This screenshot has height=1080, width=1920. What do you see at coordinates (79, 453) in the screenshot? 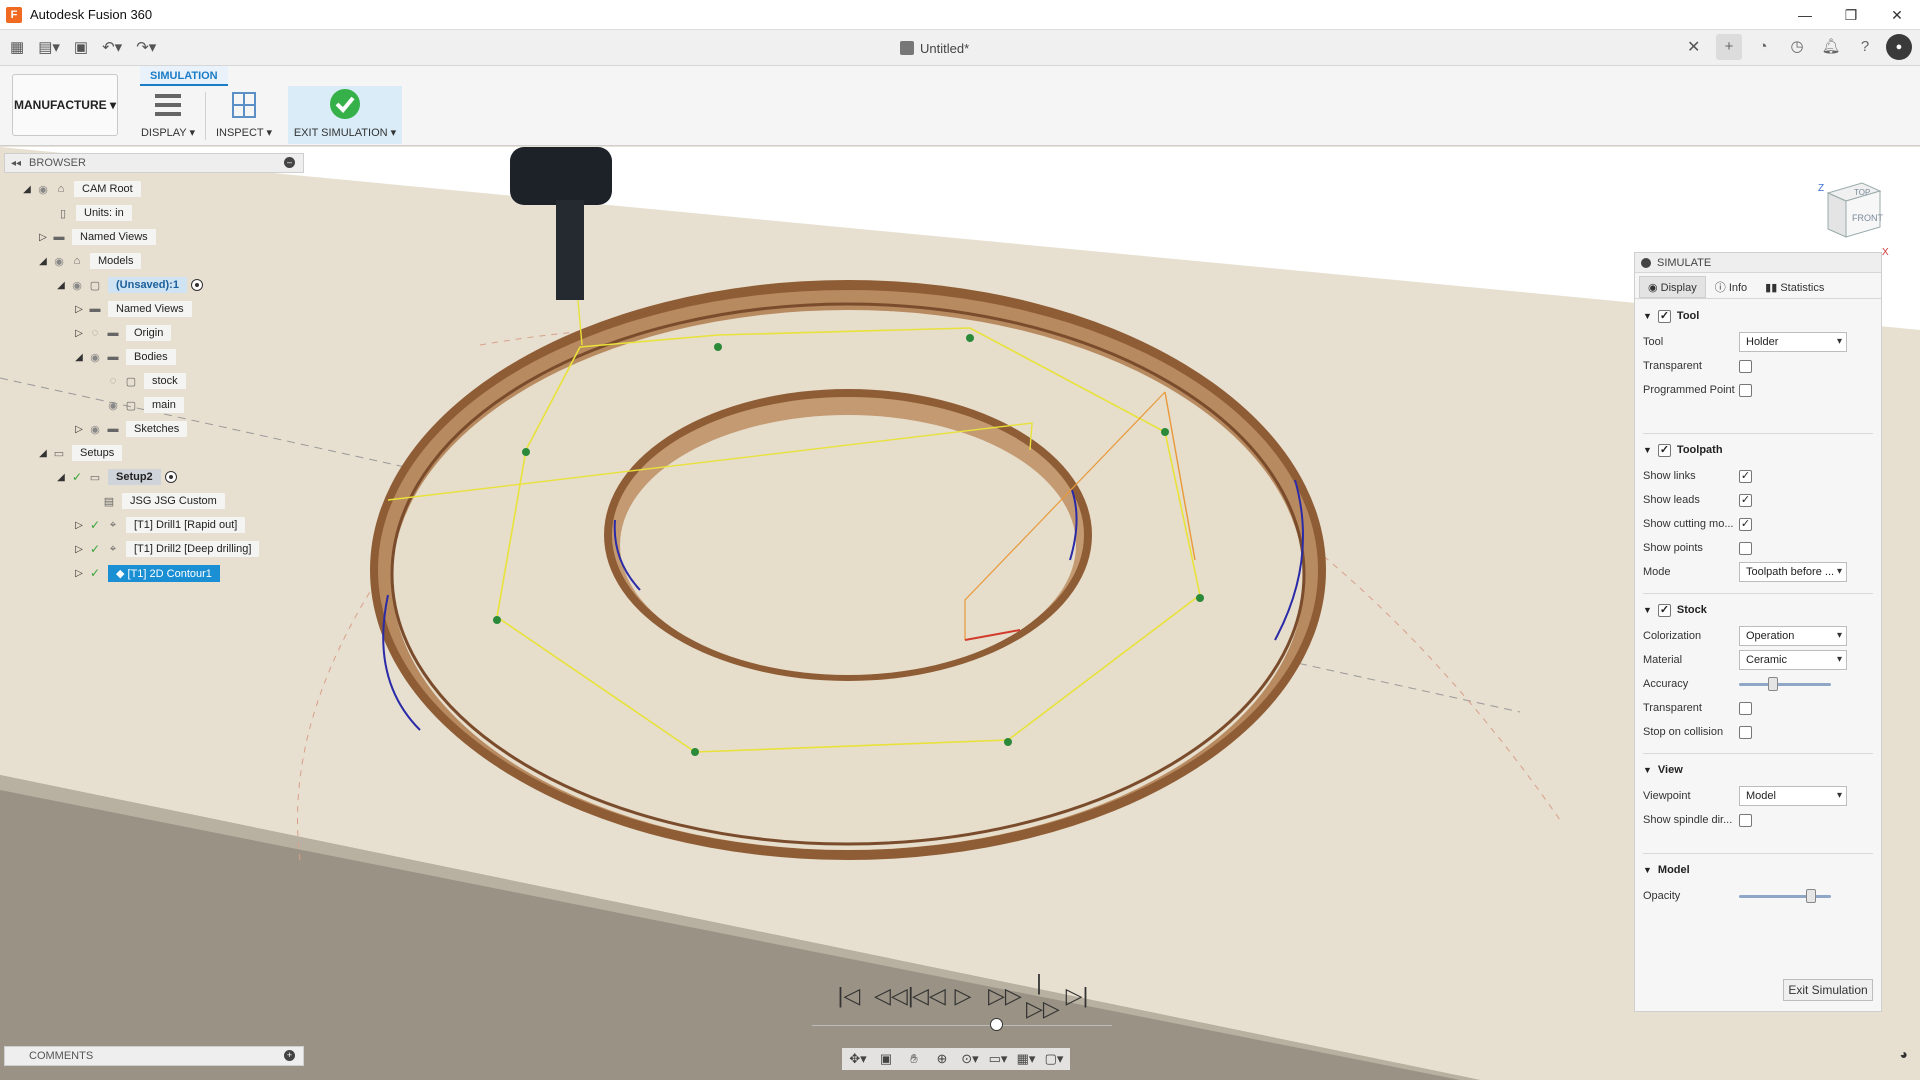
I see `tree-item-setups: ◢ ▭ Setups` at bounding box center [79, 453].